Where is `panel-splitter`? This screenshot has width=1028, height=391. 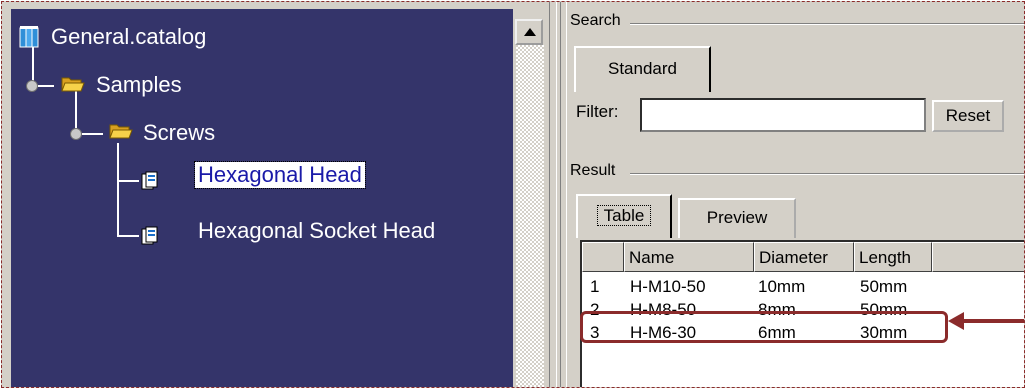
panel-splitter is located at coordinates (558, 194).